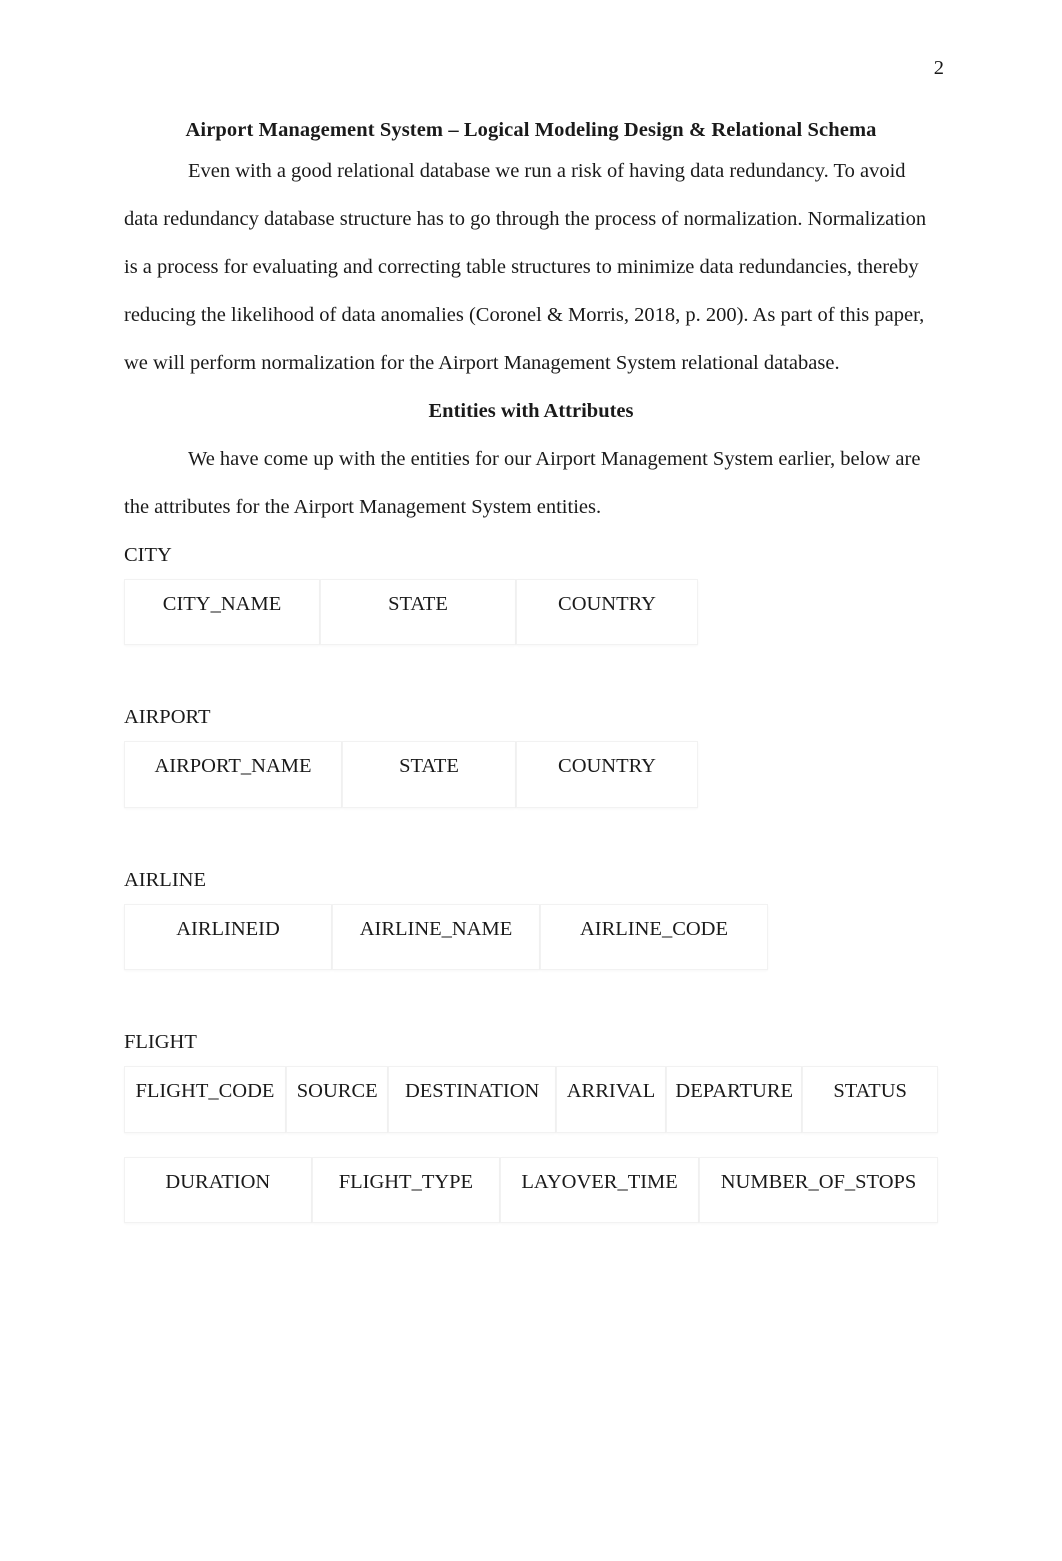  I want to click on attribute-table-airport: AIRPORT_NAME STATE COUNTRY, so click(411, 774).